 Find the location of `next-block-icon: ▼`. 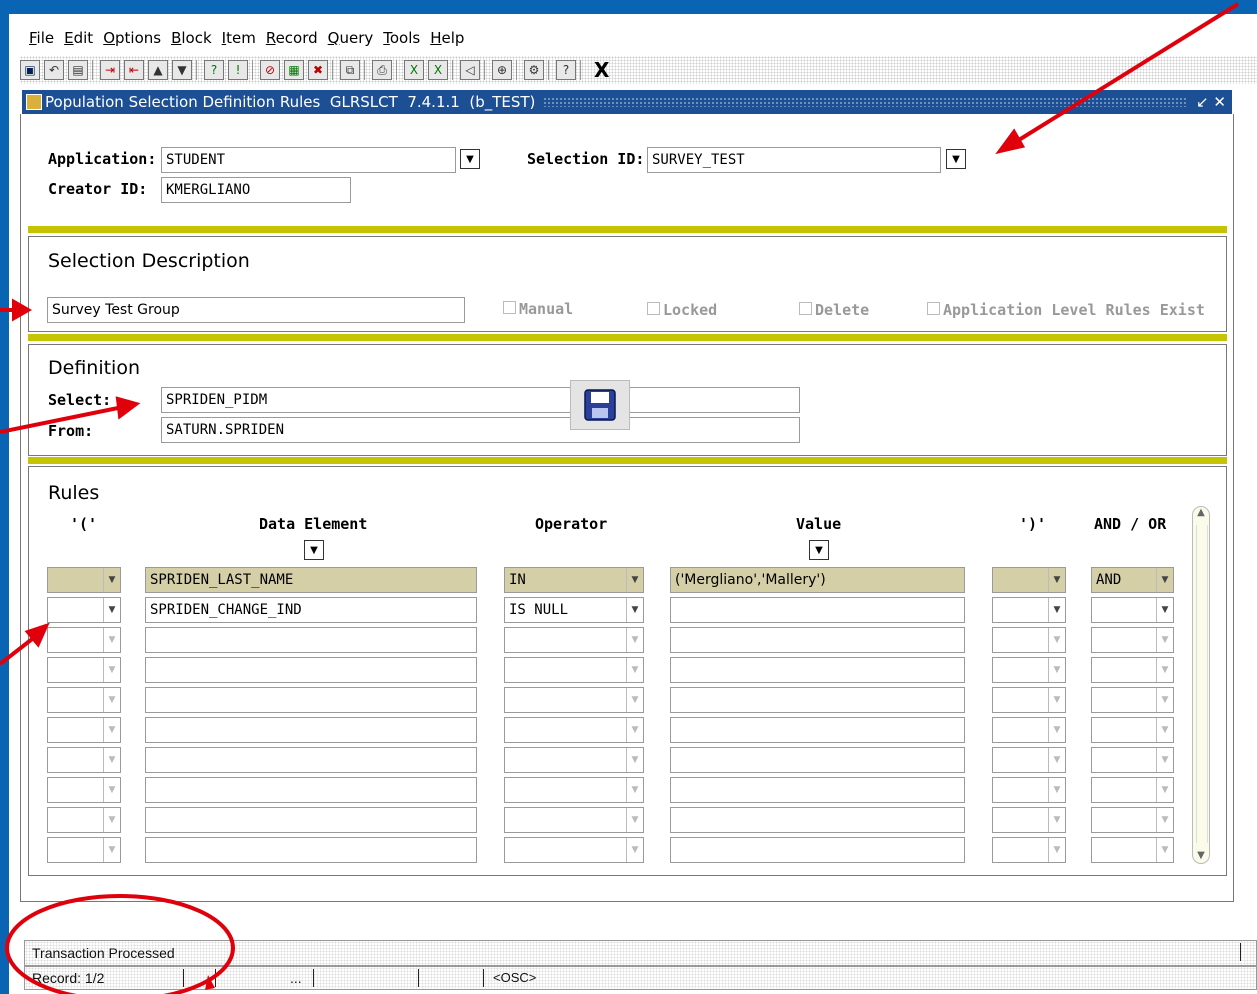

next-block-icon: ▼ is located at coordinates (182, 70).